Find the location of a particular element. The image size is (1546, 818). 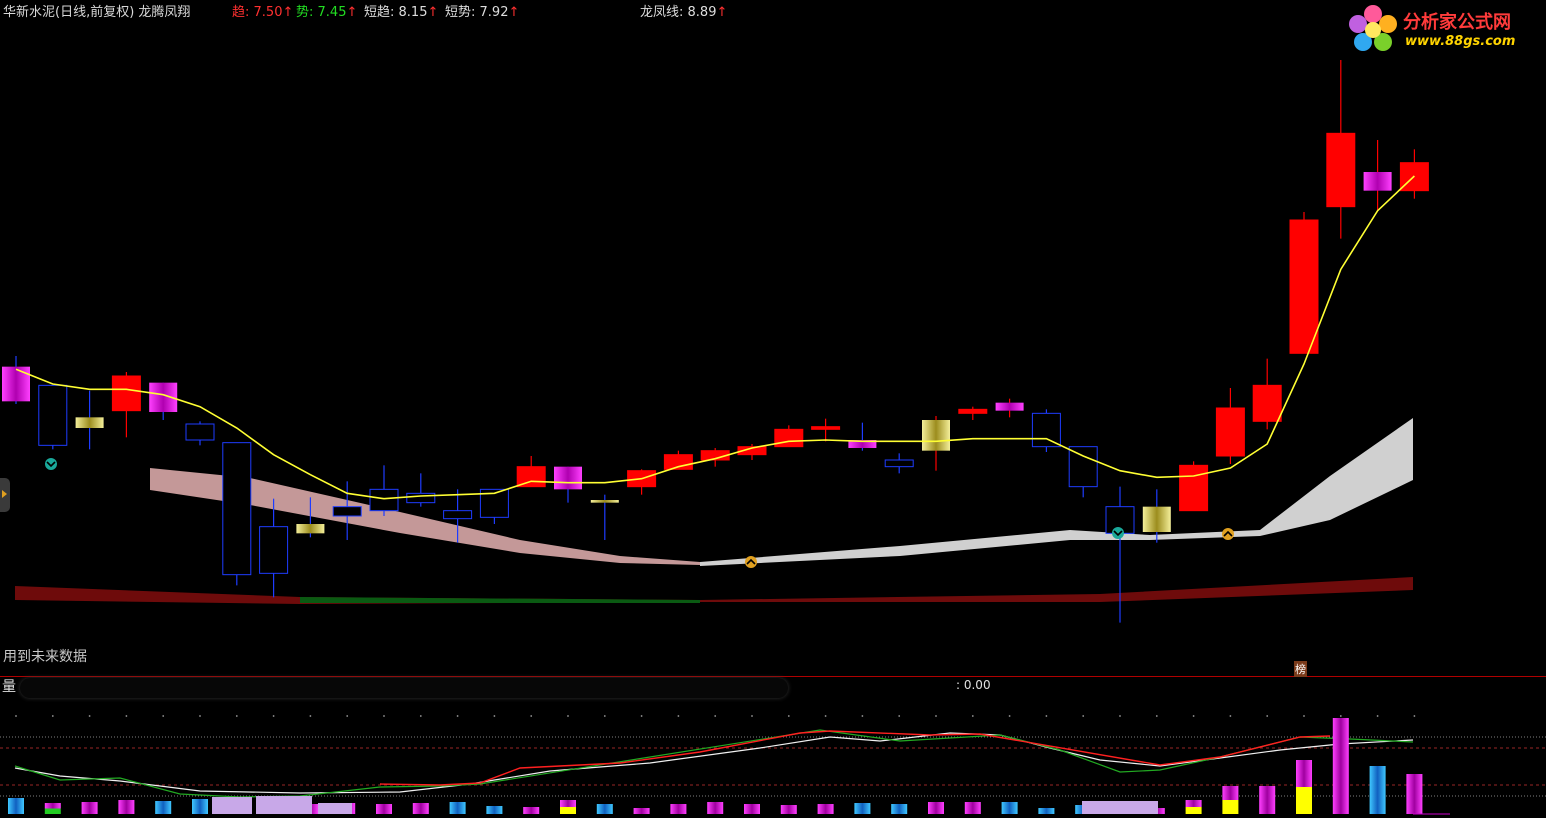

oscillator-white-line is located at coordinates (714, 763).